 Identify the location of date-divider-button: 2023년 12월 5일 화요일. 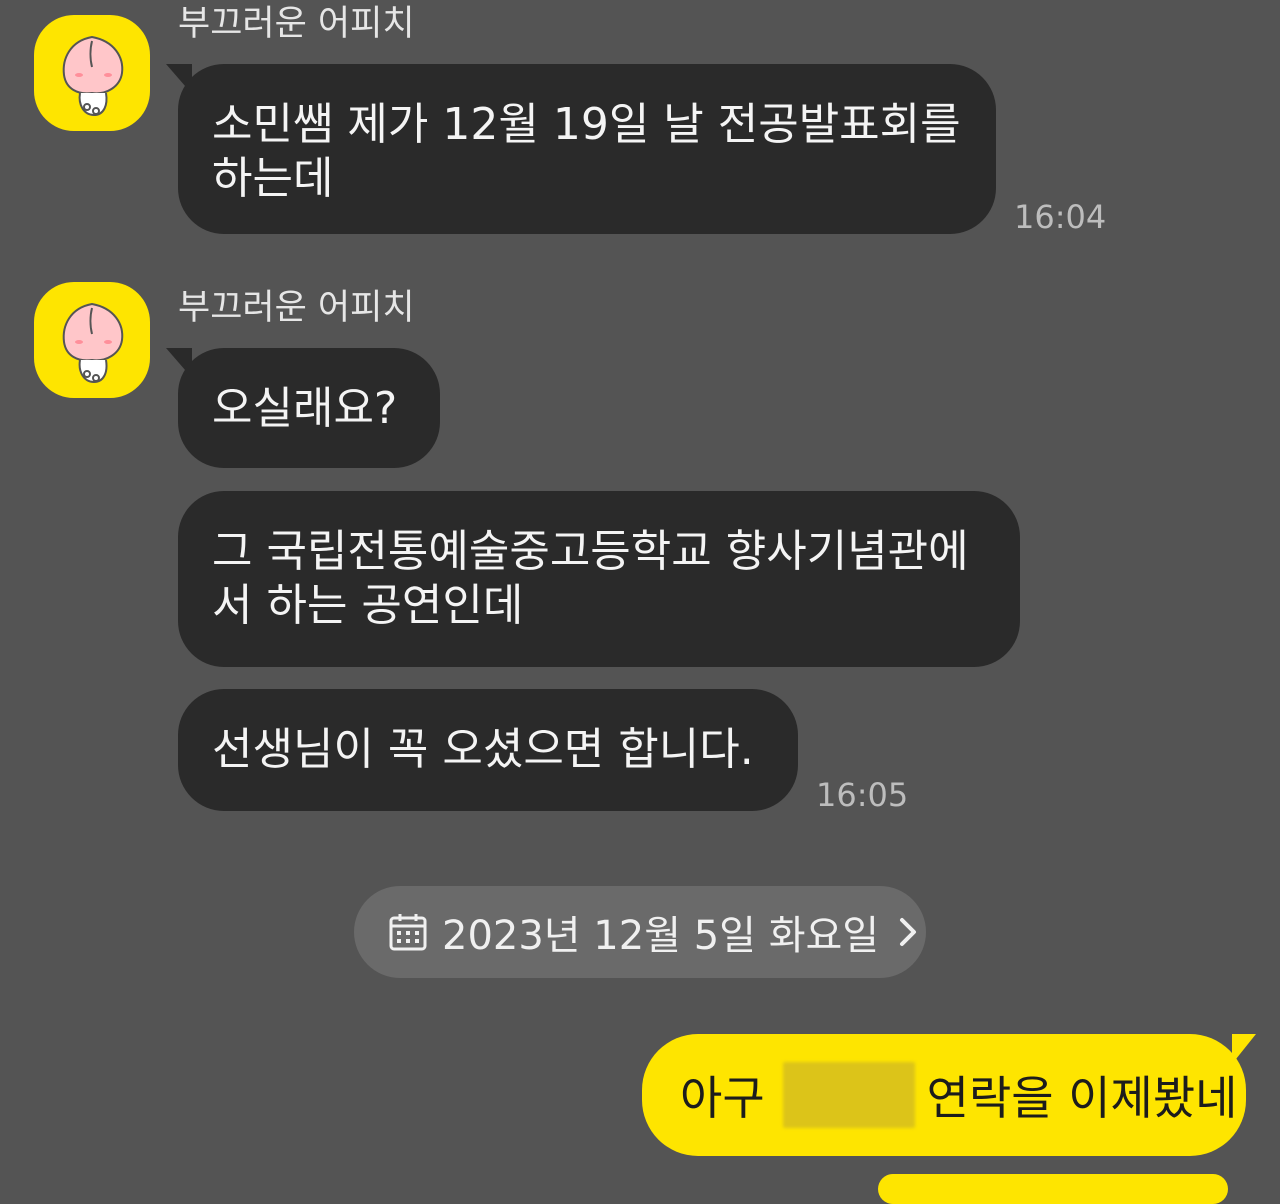
(640, 932).